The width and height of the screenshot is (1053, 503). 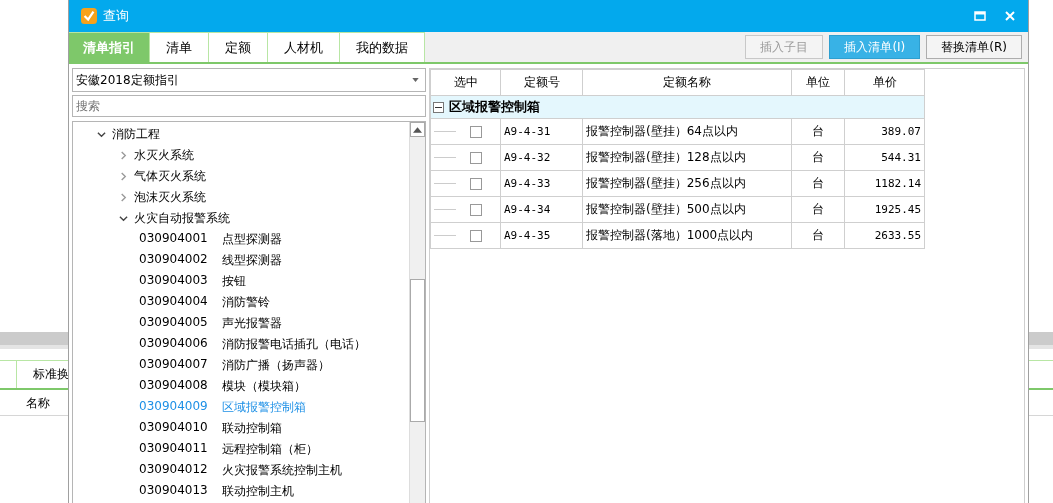 What do you see at coordinates (173, 323) in the screenshot?
I see `item-code: 030904005` at bounding box center [173, 323].